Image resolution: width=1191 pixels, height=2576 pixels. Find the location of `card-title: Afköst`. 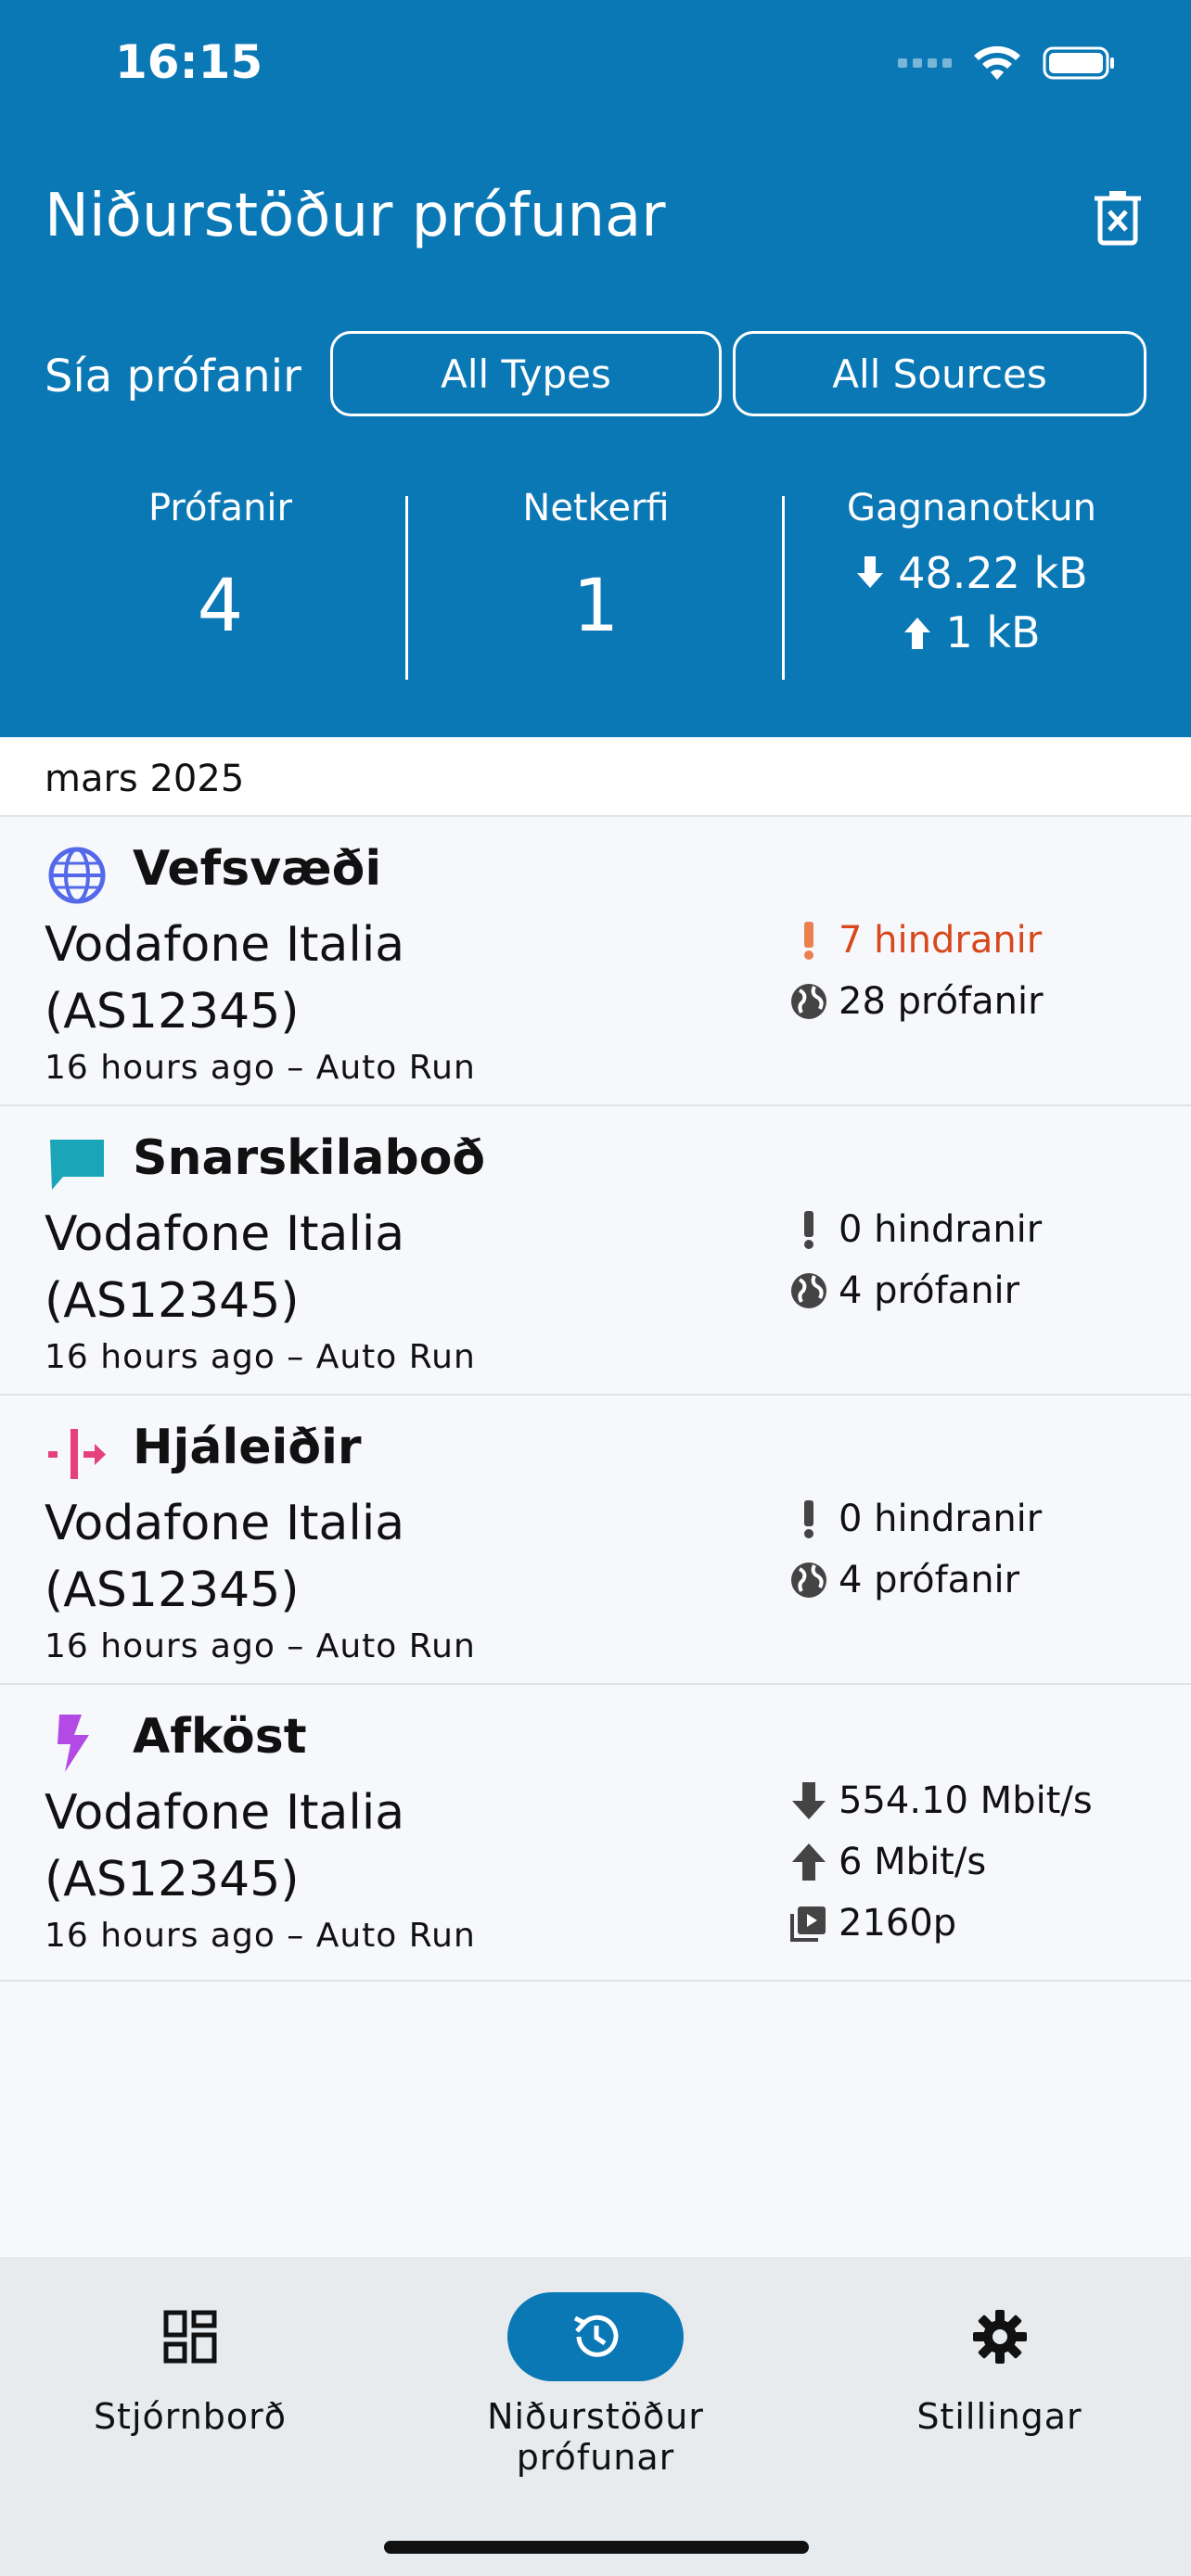

card-title: Afköst is located at coordinates (220, 1737).